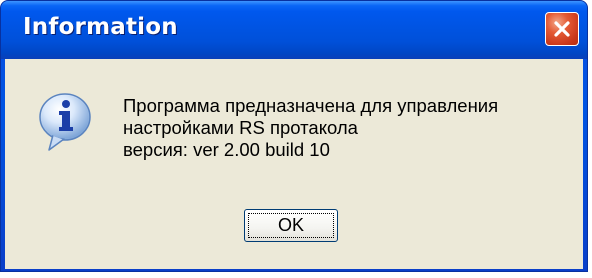 The width and height of the screenshot is (592, 278). I want to click on close-button, so click(562, 29).